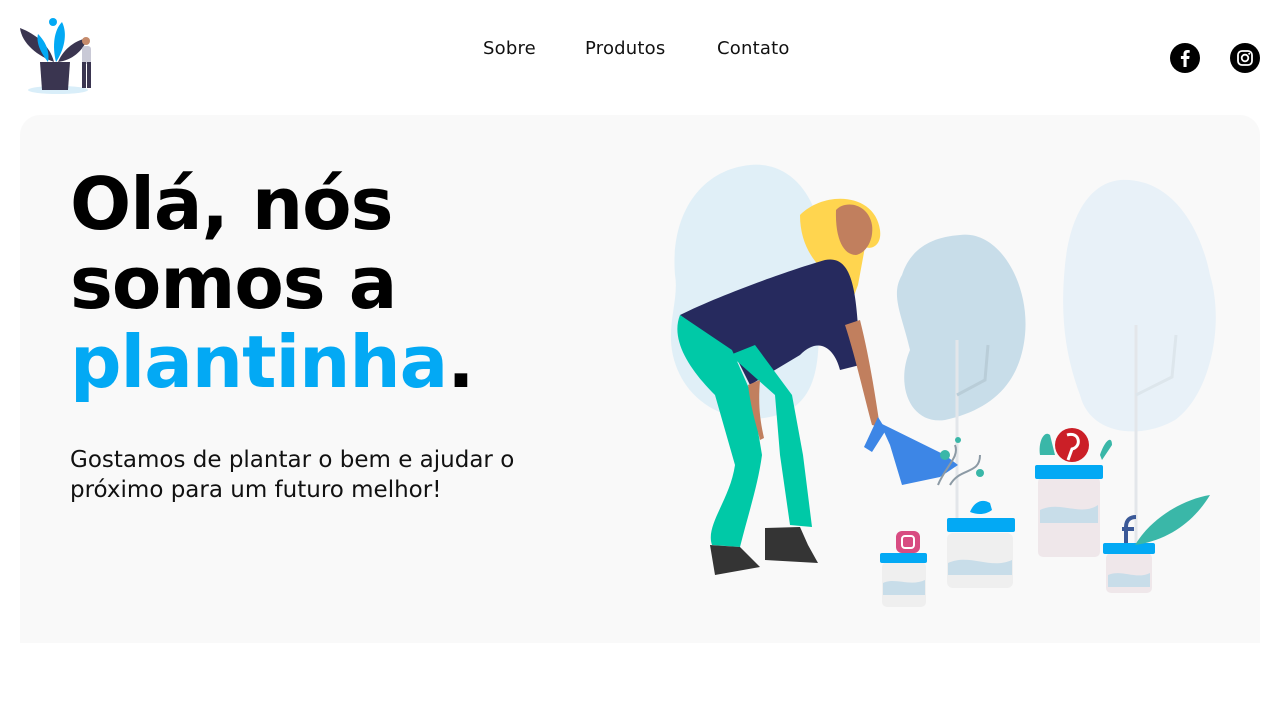 The height and width of the screenshot is (720, 1280). I want to click on nav-link-contato: Contato, so click(753, 48).